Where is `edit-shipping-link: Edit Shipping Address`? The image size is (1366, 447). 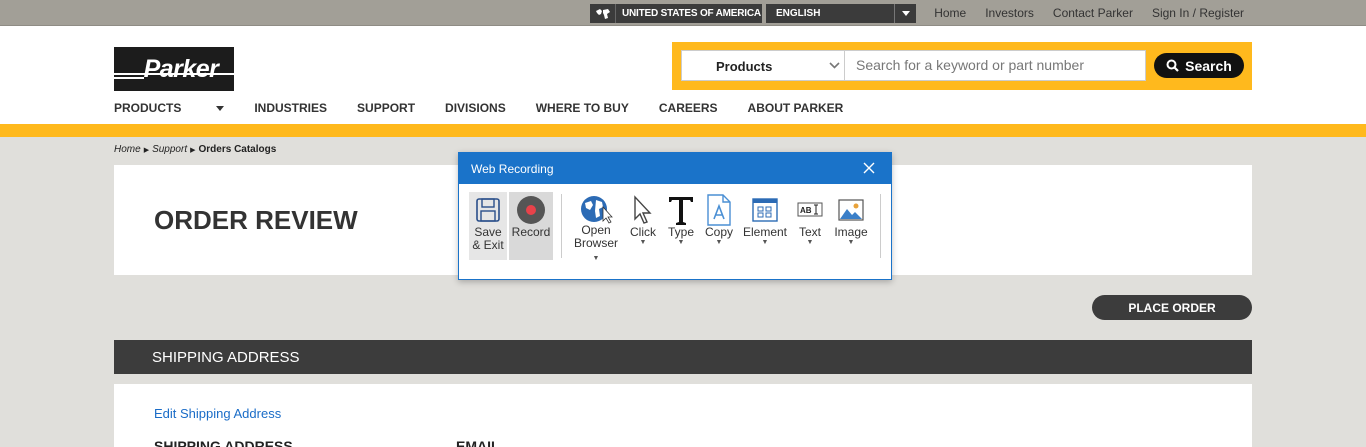 edit-shipping-link: Edit Shipping Address is located at coordinates (217, 413).